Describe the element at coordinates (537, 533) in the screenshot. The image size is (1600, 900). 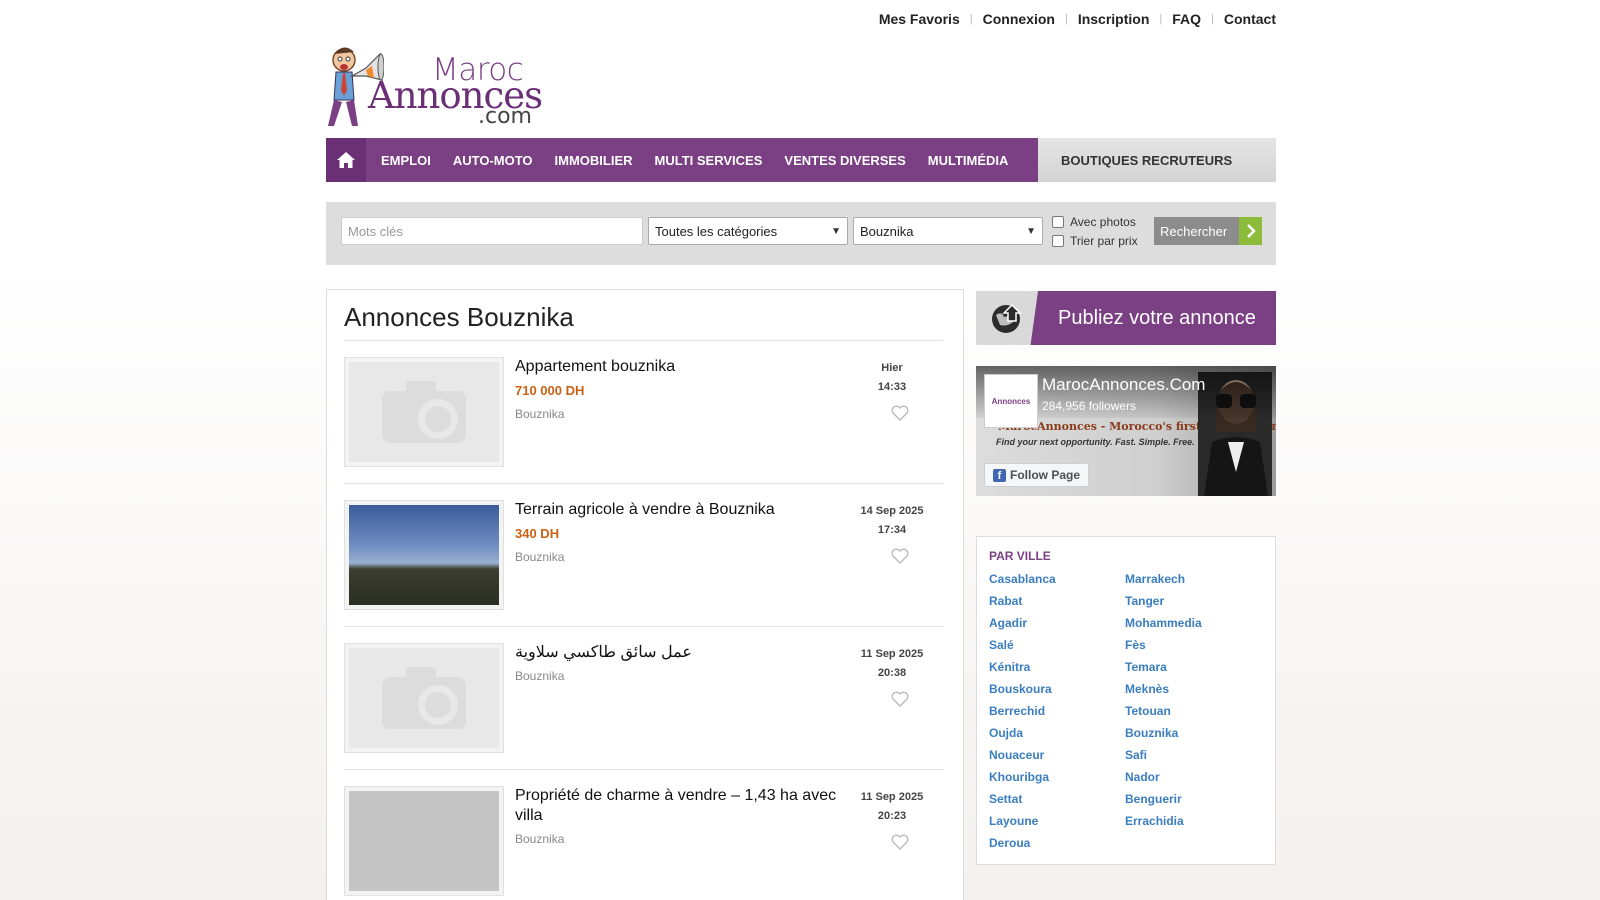
I see `ad-price: 340 DH` at that location.